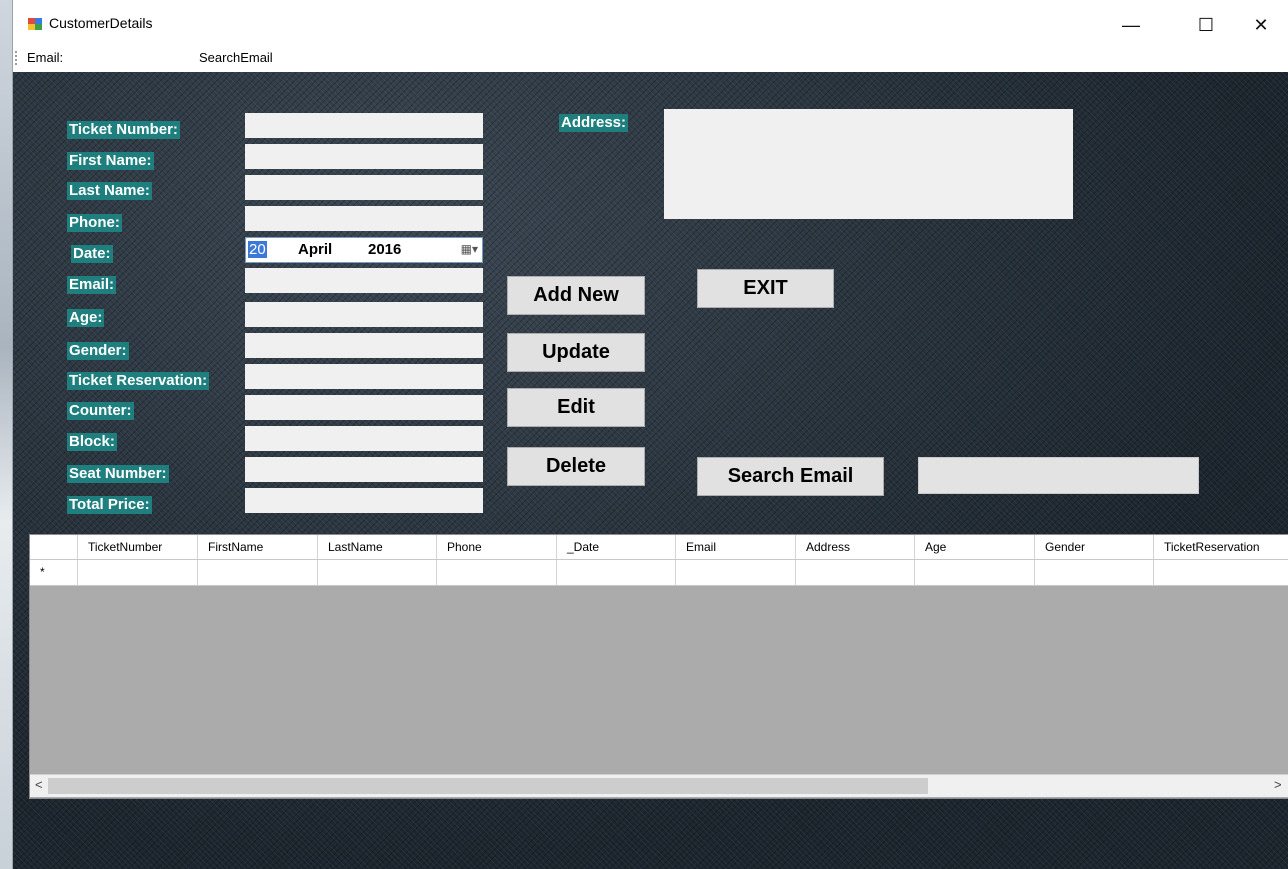 This screenshot has width=1288, height=869. Describe the element at coordinates (790, 476) in the screenshot. I see `search-email-button: Search Email` at that location.